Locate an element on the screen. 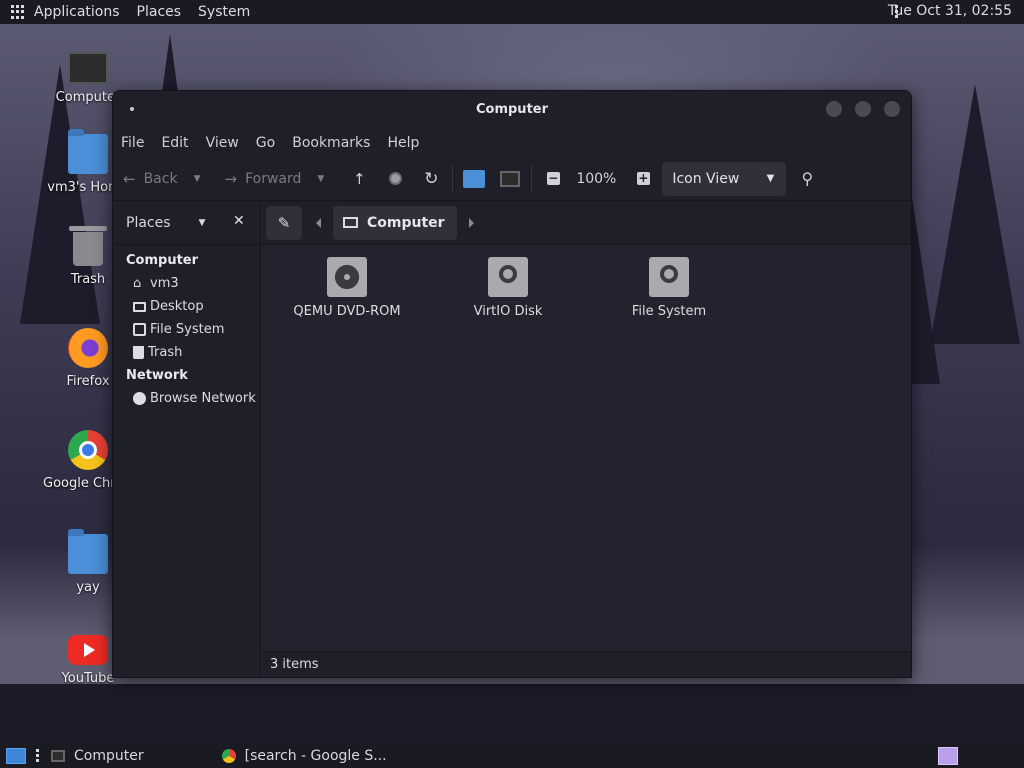 This screenshot has height=768, width=1024. panel-handle is located at coordinates (37, 756).